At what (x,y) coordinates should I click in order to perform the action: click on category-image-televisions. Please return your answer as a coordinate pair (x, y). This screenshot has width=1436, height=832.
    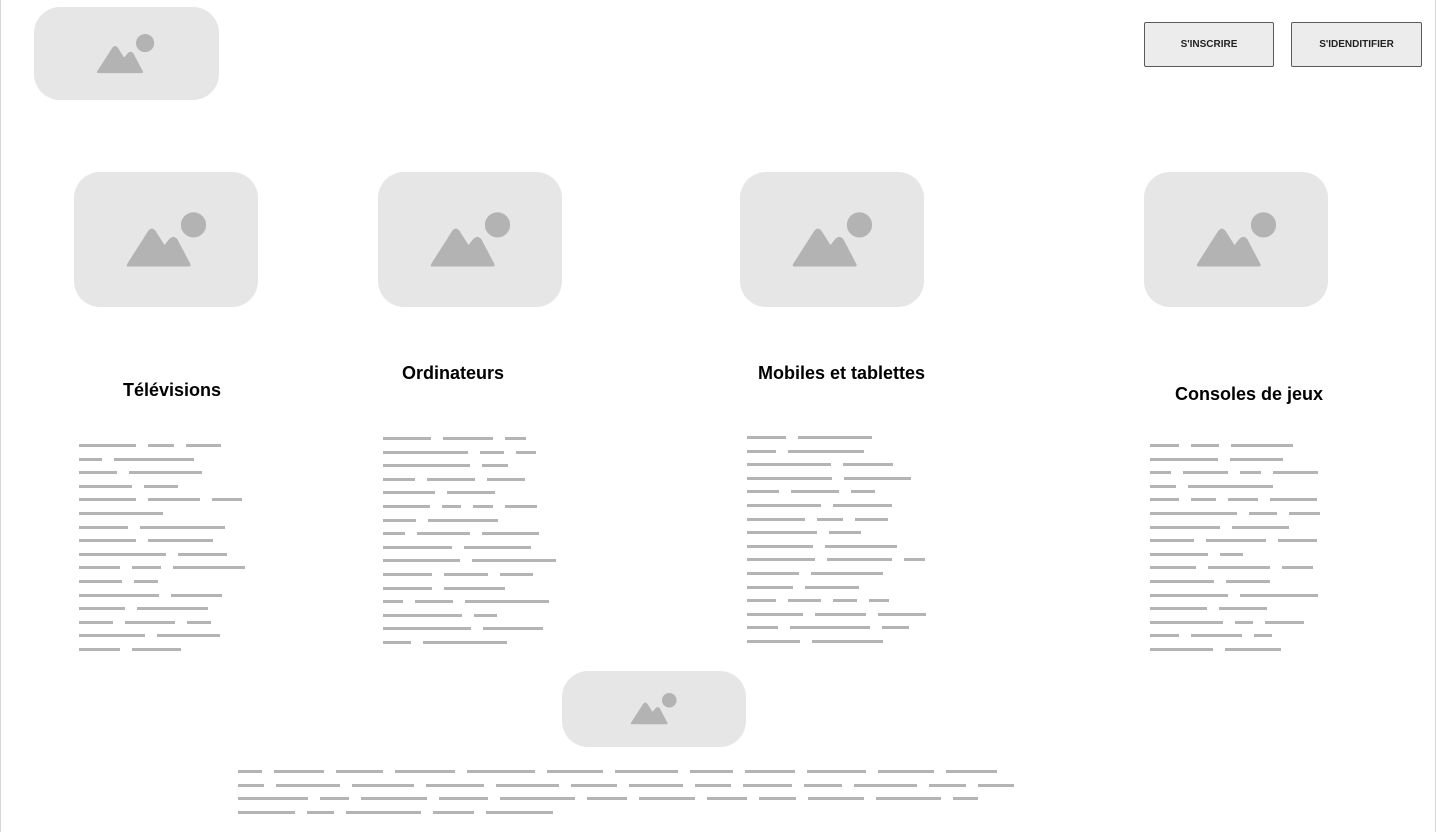
    Looking at the image, I should click on (166, 239).